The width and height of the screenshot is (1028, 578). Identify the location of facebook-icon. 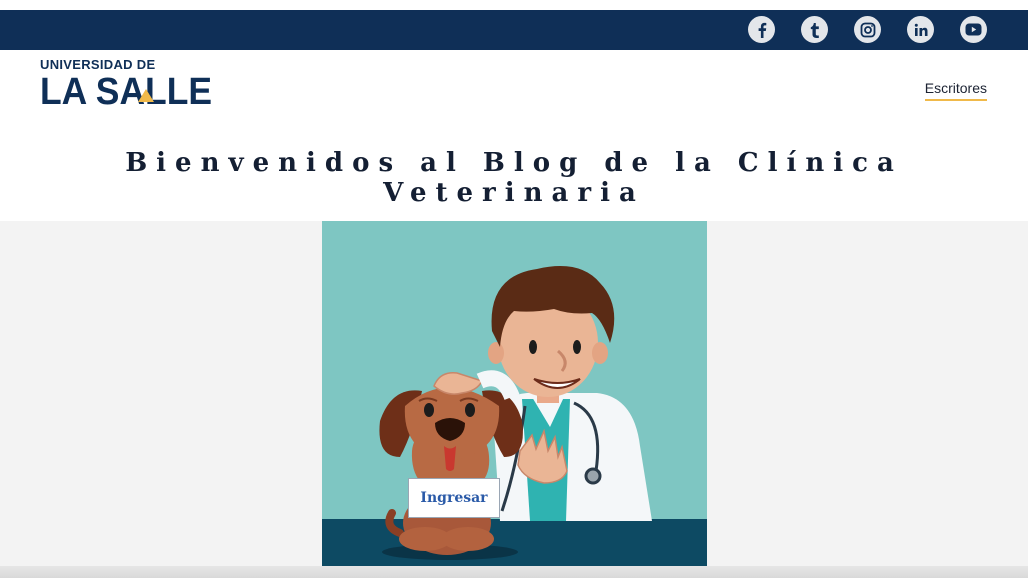
(761, 29).